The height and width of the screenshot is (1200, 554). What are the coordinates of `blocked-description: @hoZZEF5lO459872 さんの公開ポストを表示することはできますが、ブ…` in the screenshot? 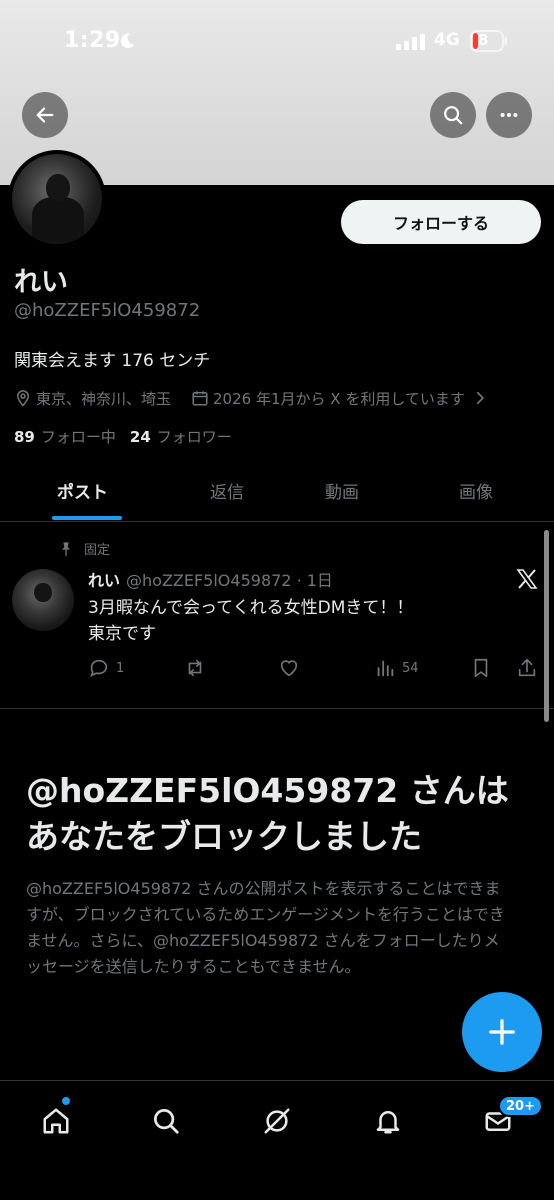 It's located at (265, 927).